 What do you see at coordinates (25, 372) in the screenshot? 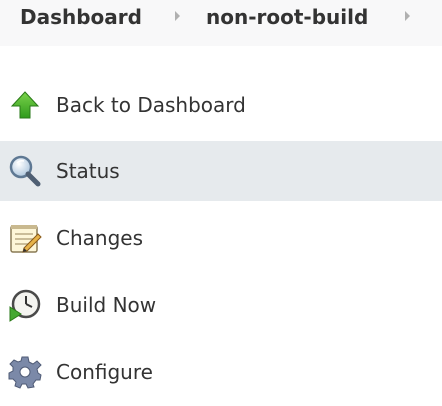
I see `gear-icon` at bounding box center [25, 372].